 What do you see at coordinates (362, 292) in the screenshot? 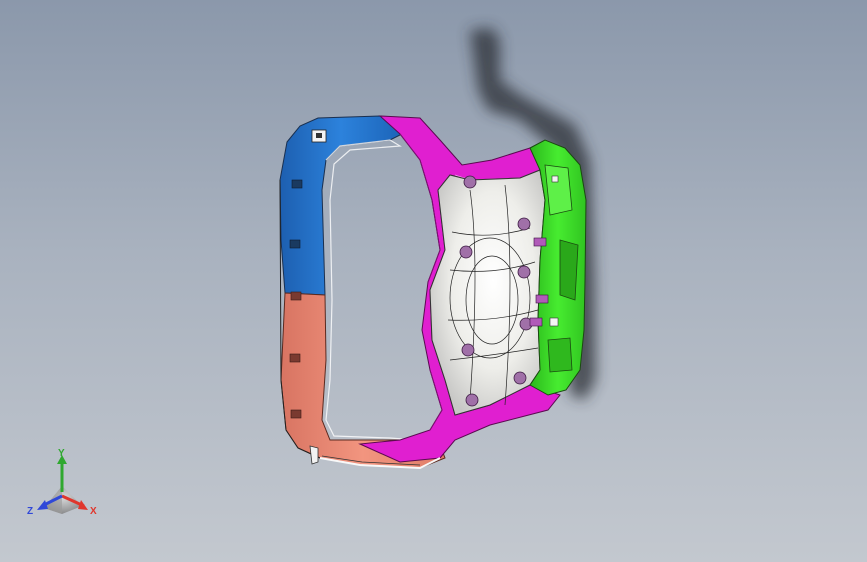
I see `frame-left-loop` at bounding box center [362, 292].